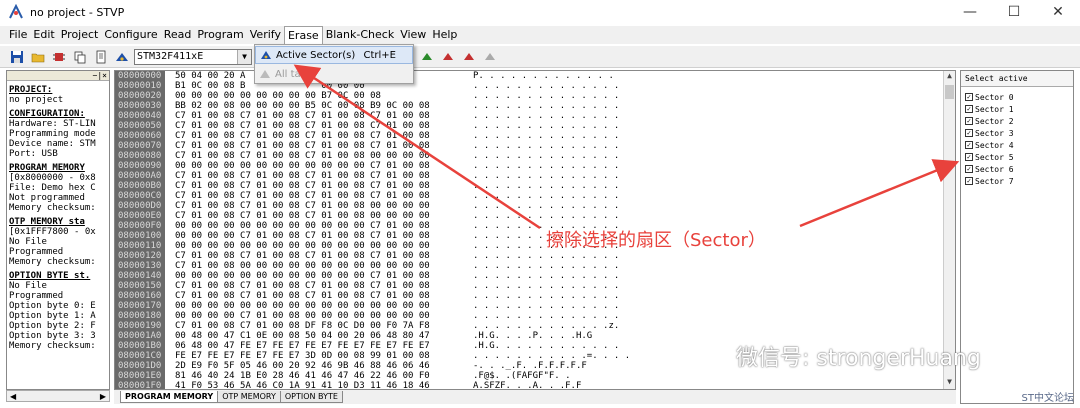  What do you see at coordinates (38, 57) in the screenshot?
I see `open-folder-icon` at bounding box center [38, 57].